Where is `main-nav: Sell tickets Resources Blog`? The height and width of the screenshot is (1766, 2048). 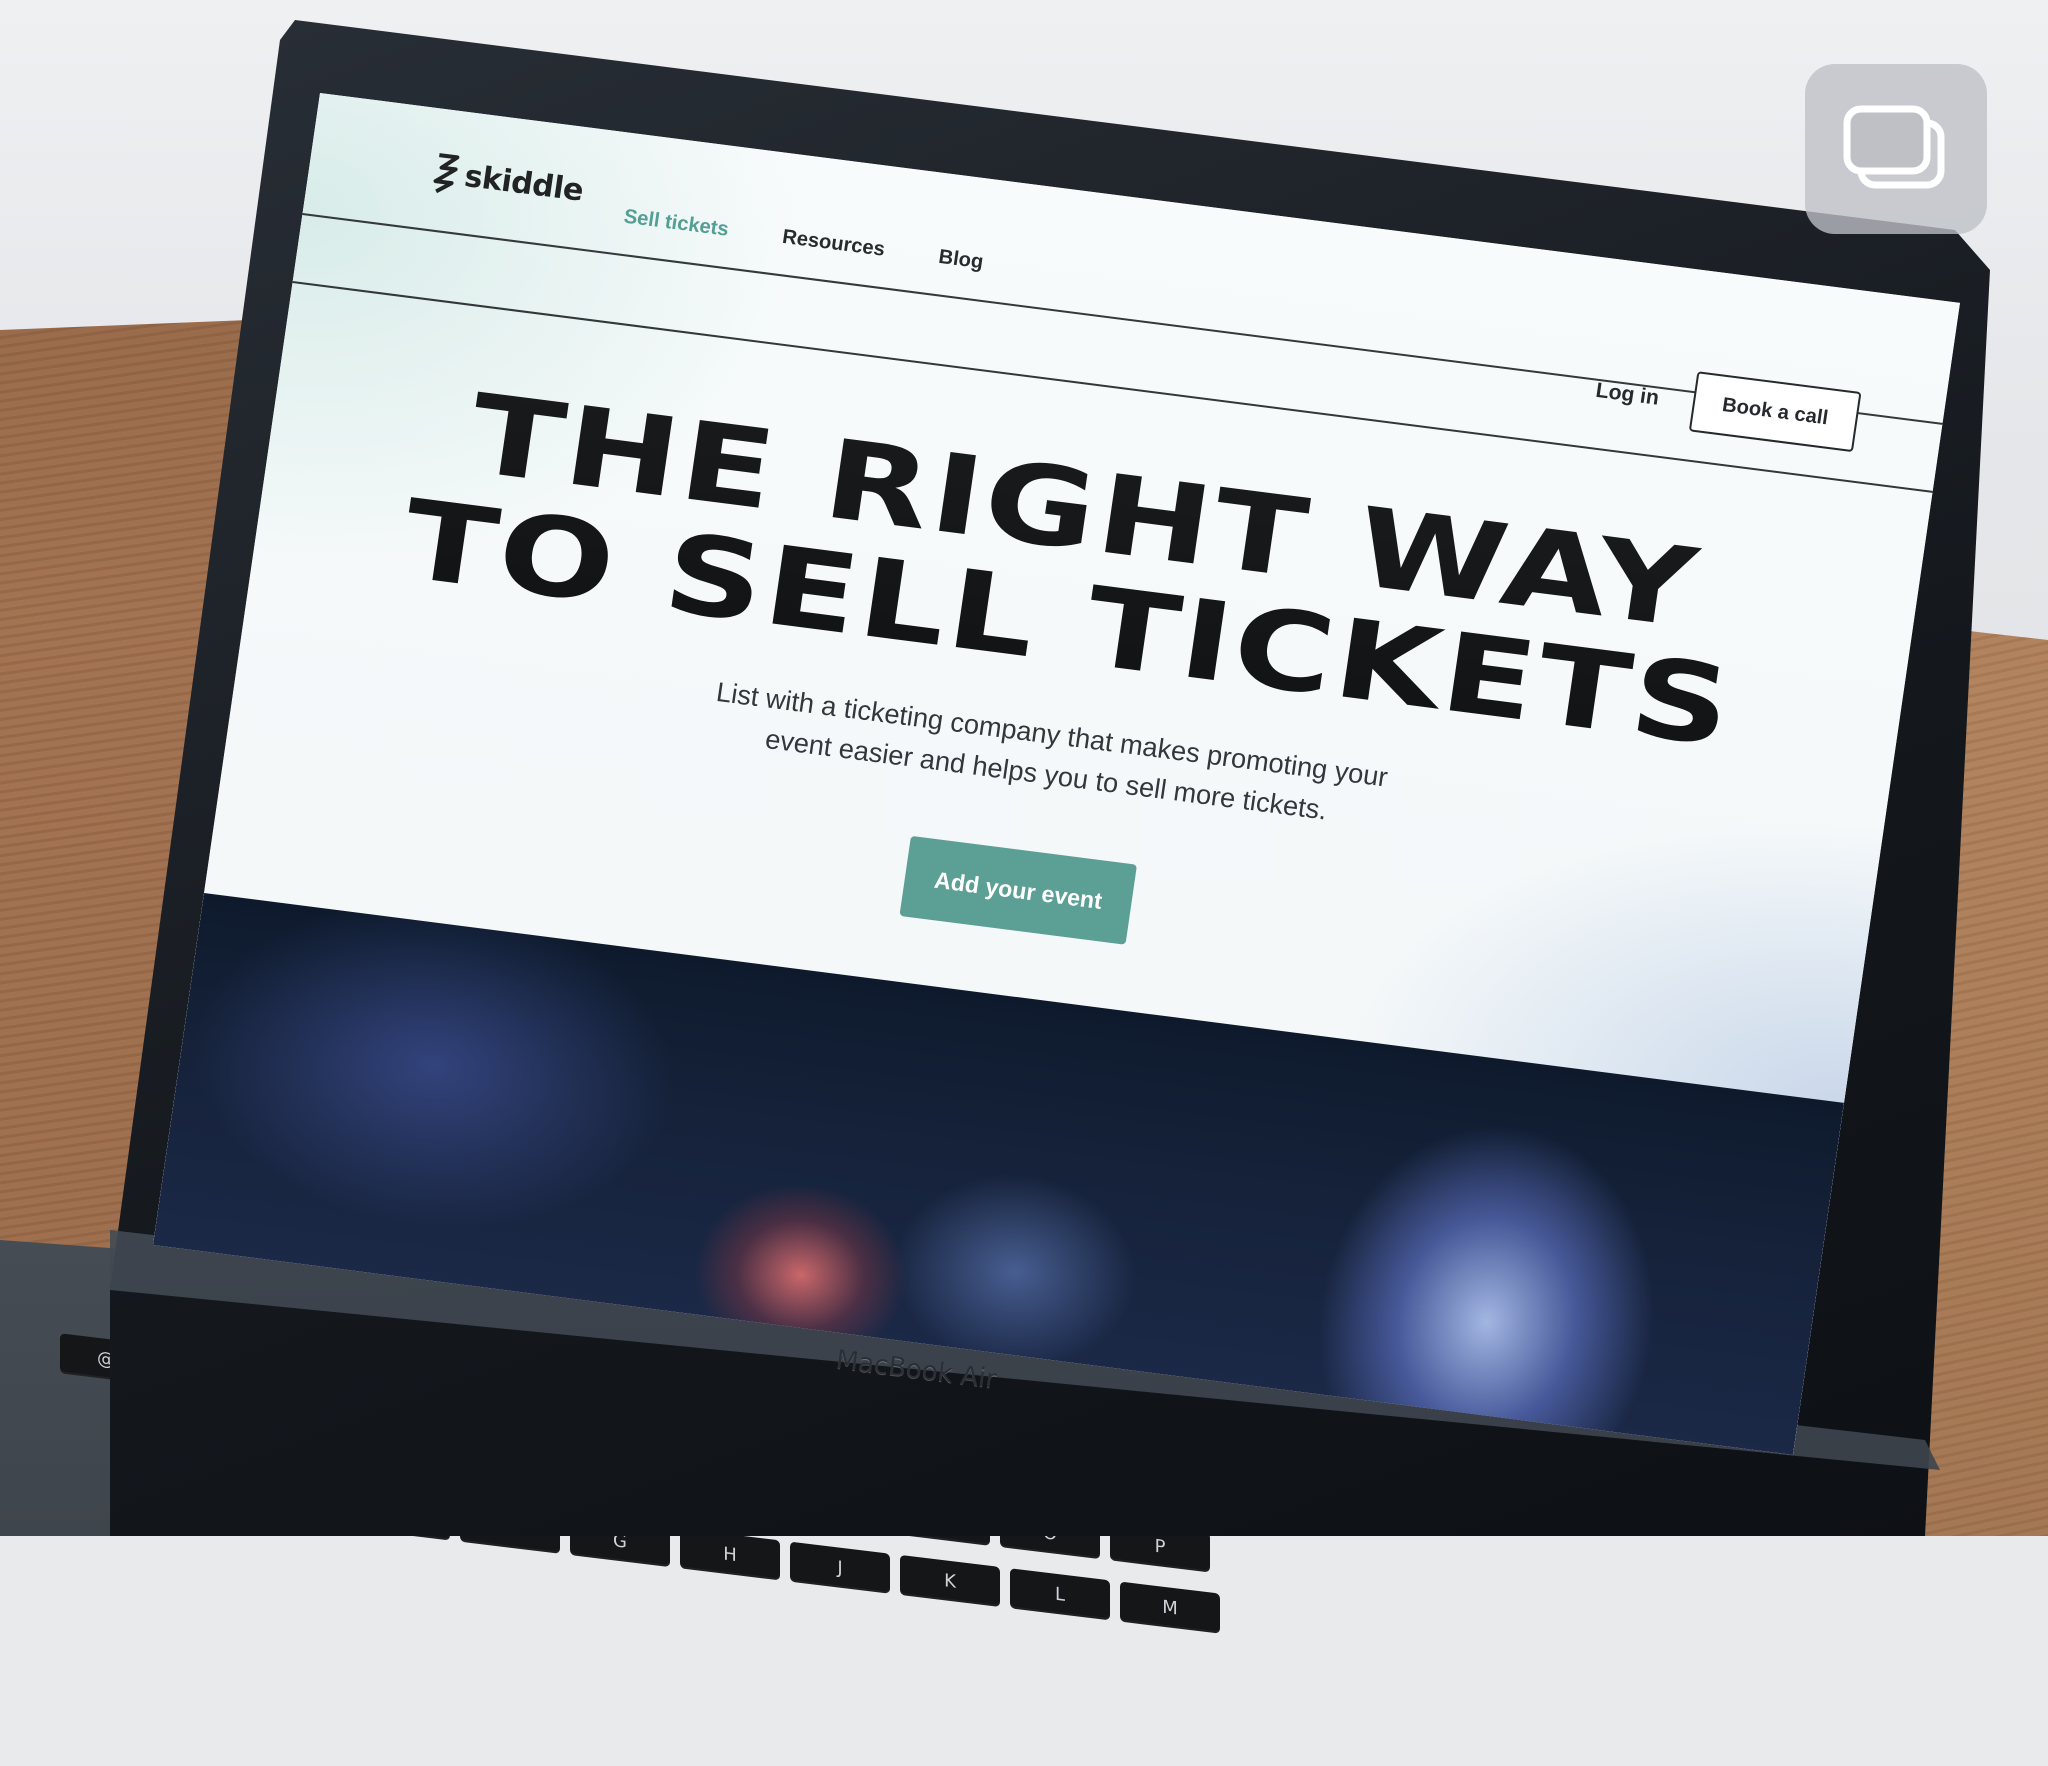
main-nav: Sell tickets Resources Blog is located at coordinates (803, 240).